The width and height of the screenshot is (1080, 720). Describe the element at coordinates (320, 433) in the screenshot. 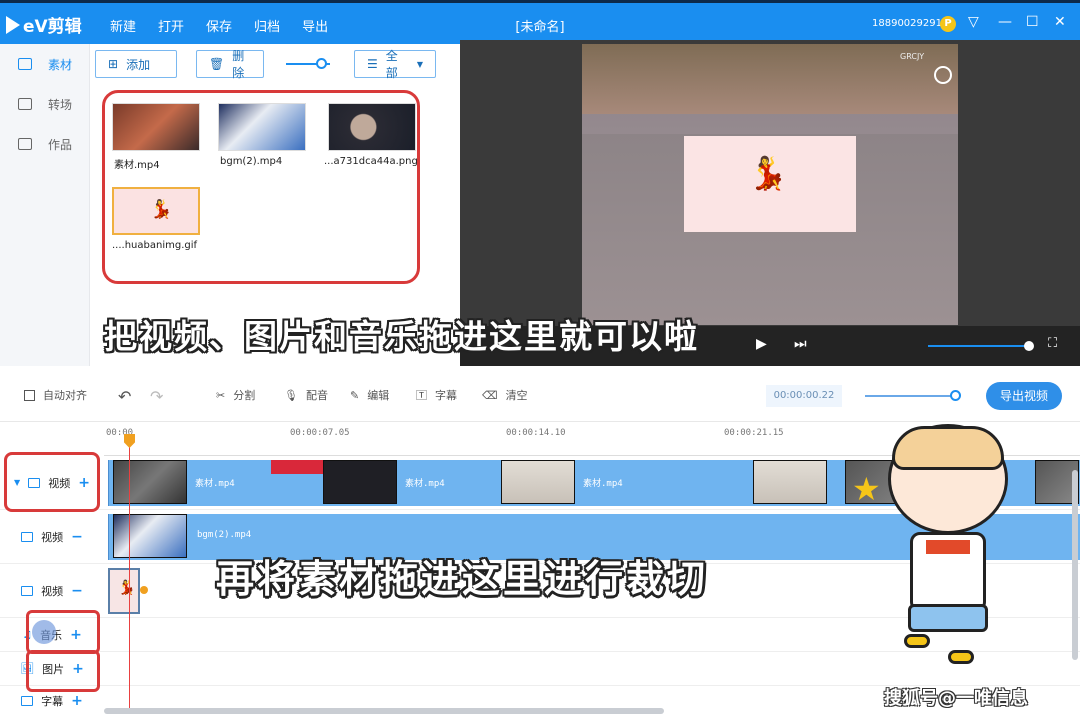

I see `ruler-tick: 00:00:07.05` at that location.